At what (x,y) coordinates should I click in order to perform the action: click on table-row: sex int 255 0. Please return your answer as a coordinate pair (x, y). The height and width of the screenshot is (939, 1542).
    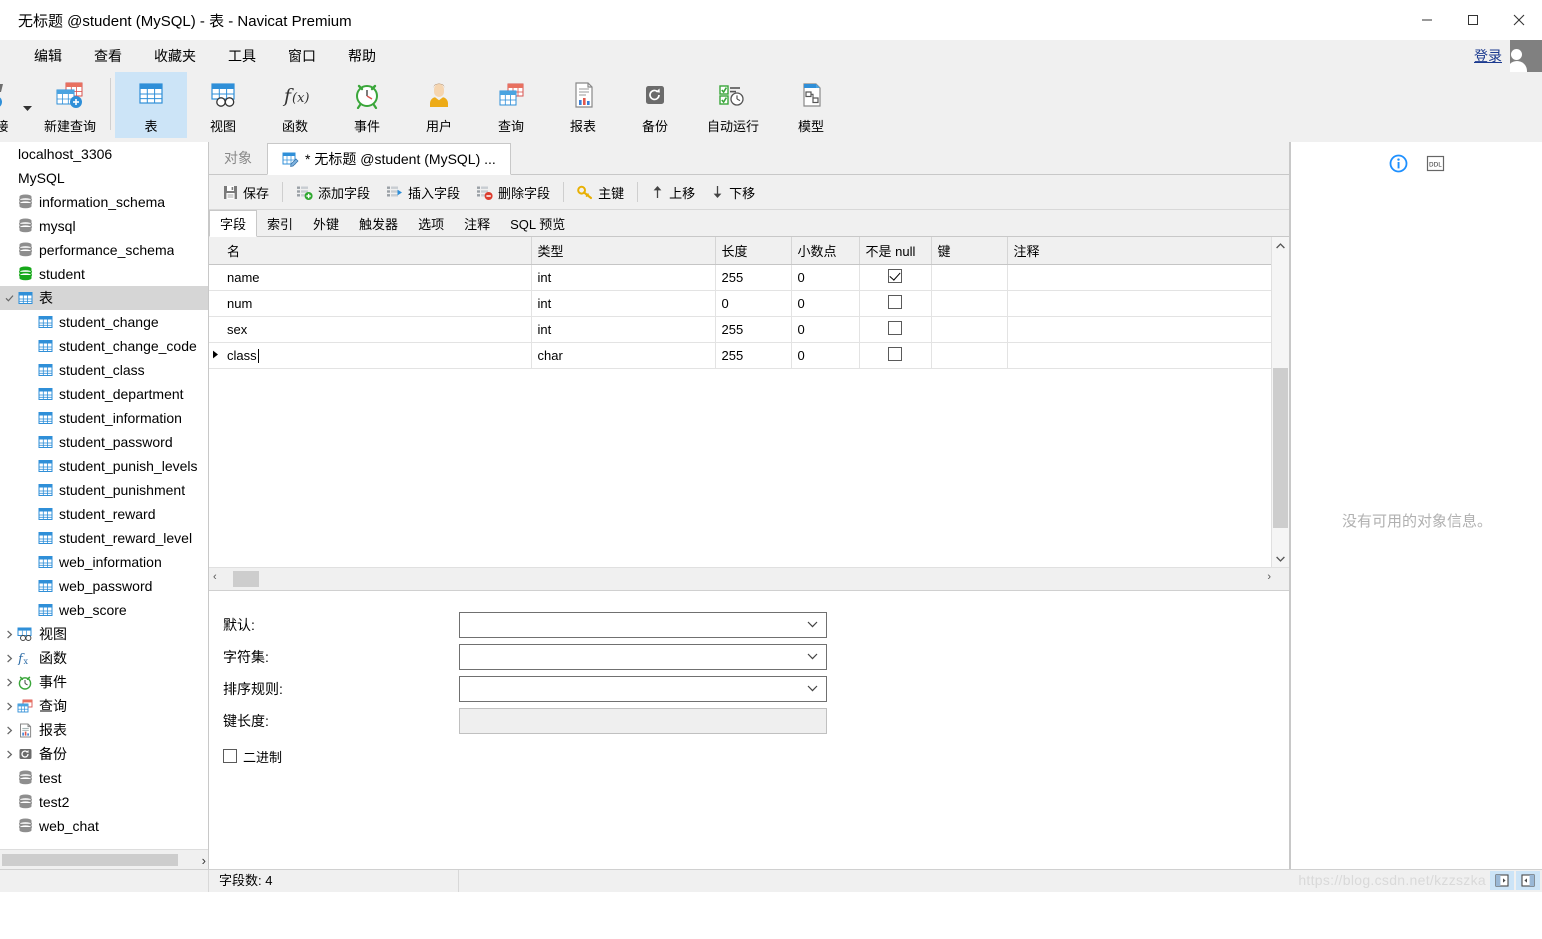
    Looking at the image, I should click on (740, 329).